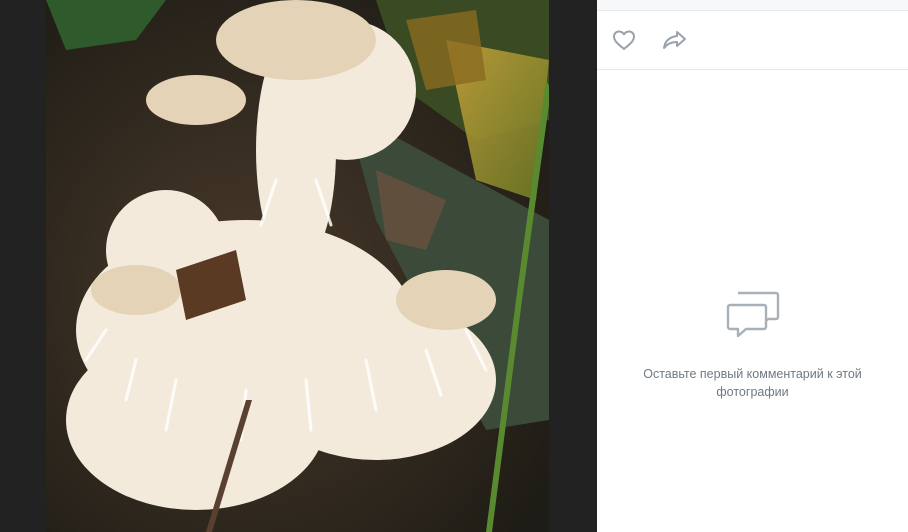 Image resolution: width=908 pixels, height=532 pixels. What do you see at coordinates (752, 40) in the screenshot?
I see `photo-actions-bar` at bounding box center [752, 40].